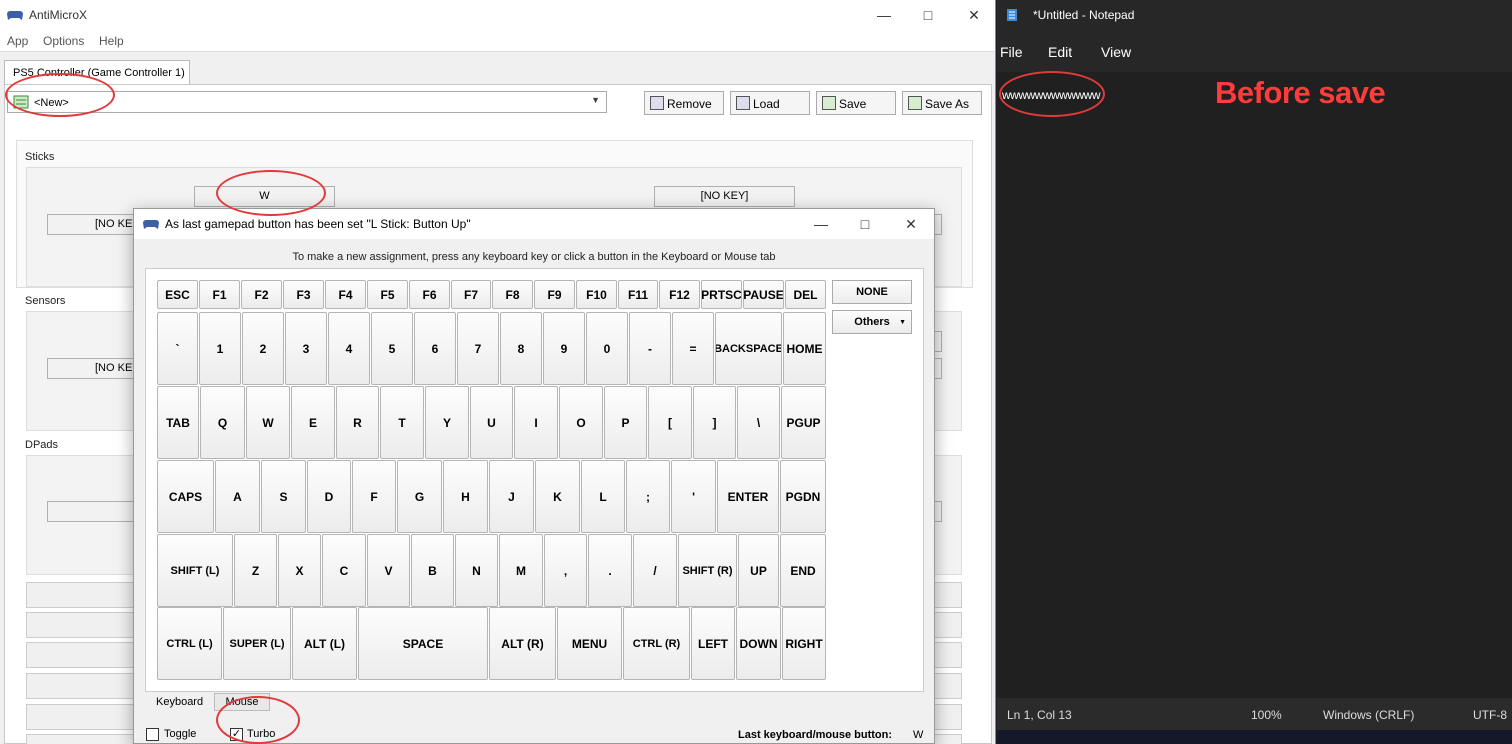 This screenshot has height=744, width=1512. I want to click on key-home: HOME, so click(804, 348).